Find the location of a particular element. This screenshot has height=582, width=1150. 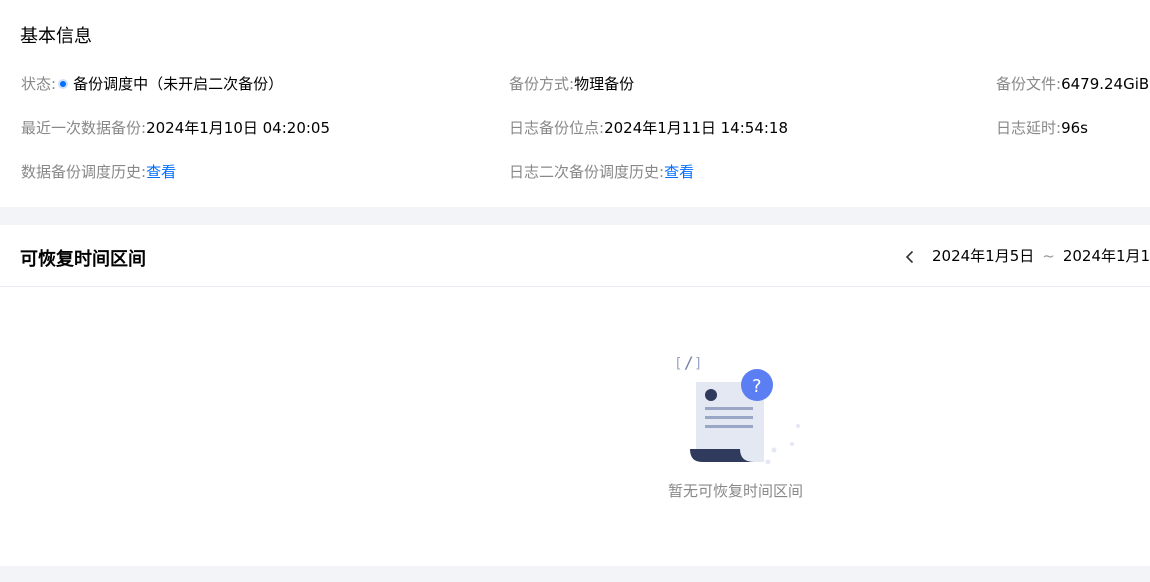

backup-file-label: 备份文件: is located at coordinates (1029, 84).